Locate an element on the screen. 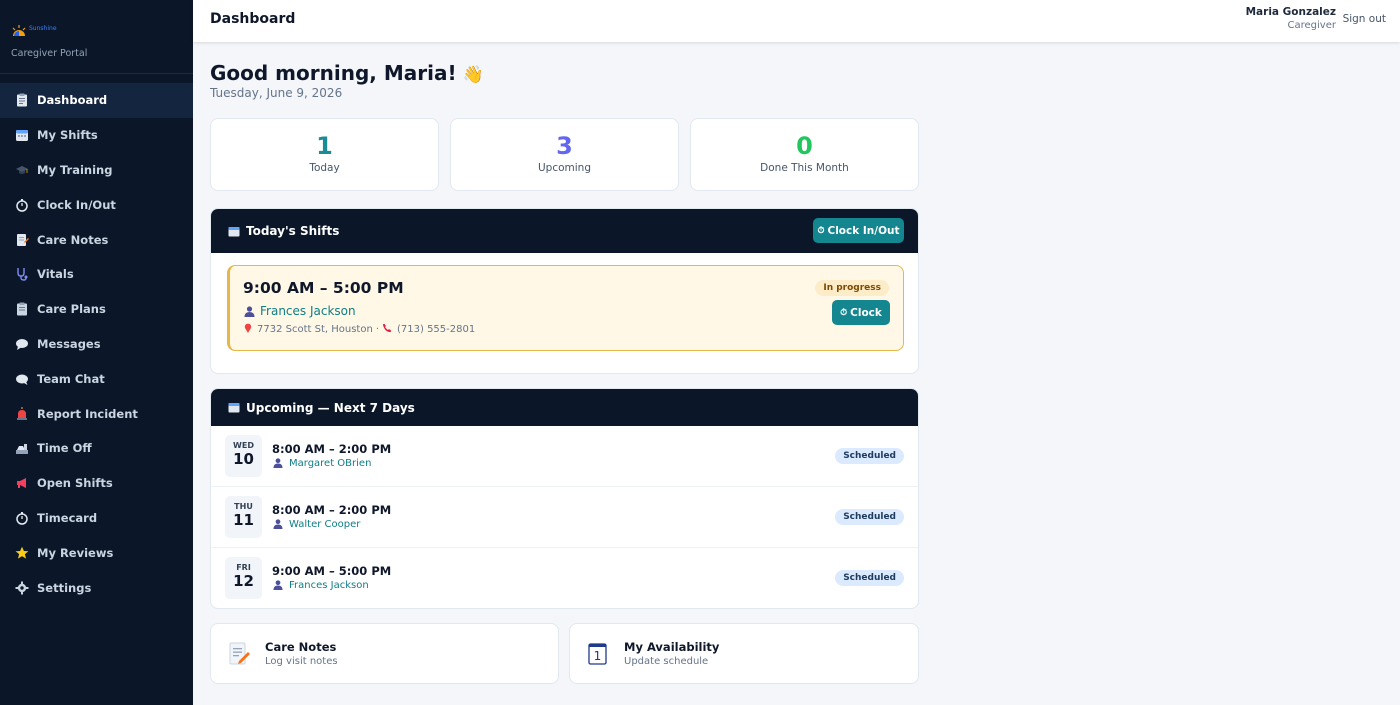 This screenshot has width=1400, height=705. sidebar-item-timecard: Timecard is located at coordinates (96, 518).